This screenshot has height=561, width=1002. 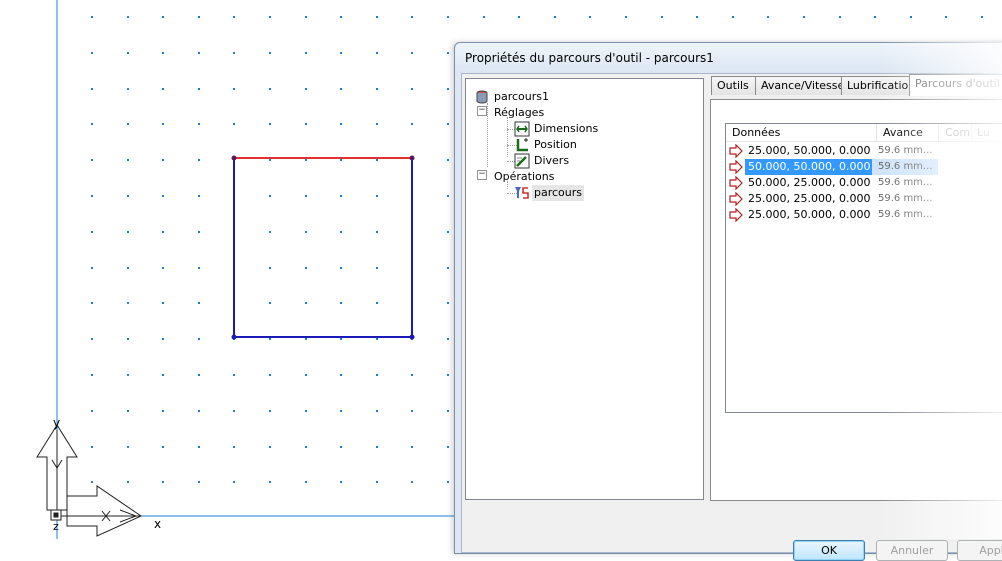 I want to click on tree-label-root: parcours1, so click(x=522, y=96).